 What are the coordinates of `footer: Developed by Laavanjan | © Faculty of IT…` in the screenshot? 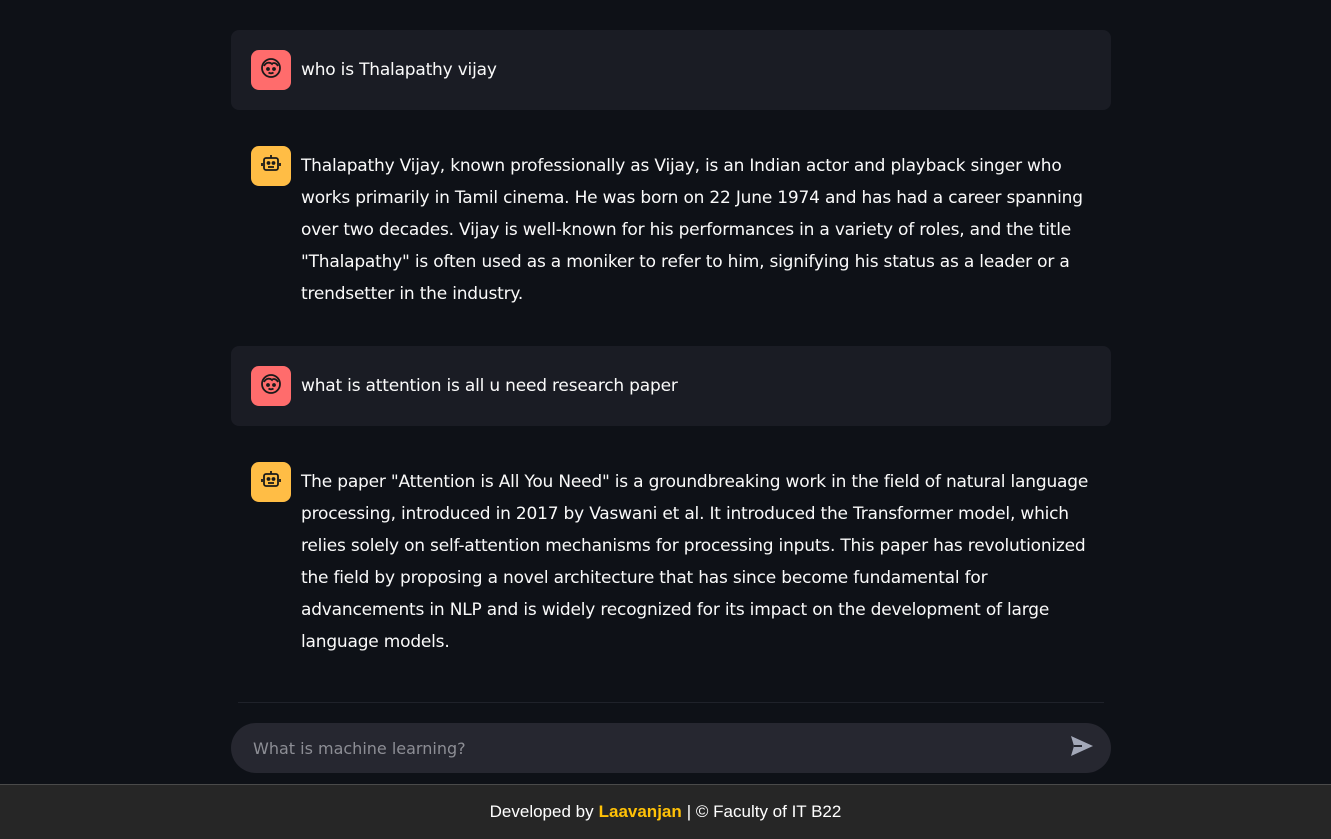 It's located at (665, 811).